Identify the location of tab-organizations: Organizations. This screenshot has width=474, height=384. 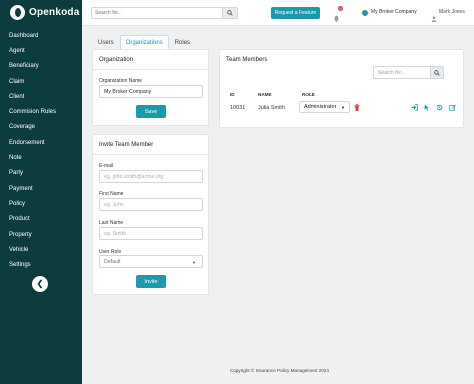
(144, 42).